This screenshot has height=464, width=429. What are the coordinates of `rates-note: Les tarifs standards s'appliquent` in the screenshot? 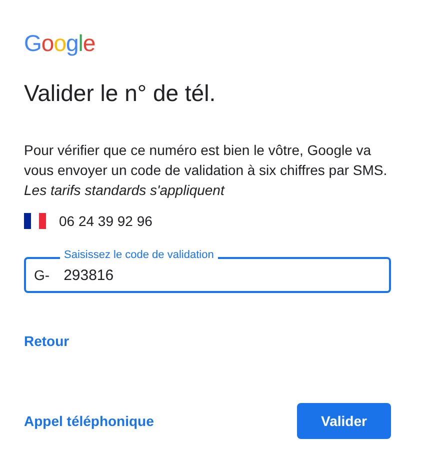 It's located at (124, 190).